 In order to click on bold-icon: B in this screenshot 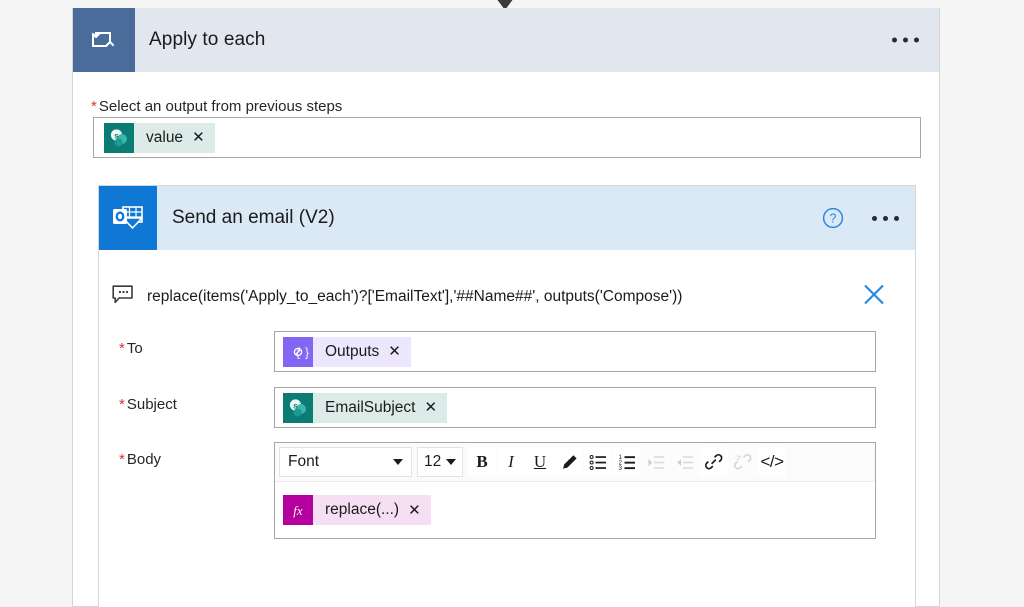, I will do `click(482, 461)`.